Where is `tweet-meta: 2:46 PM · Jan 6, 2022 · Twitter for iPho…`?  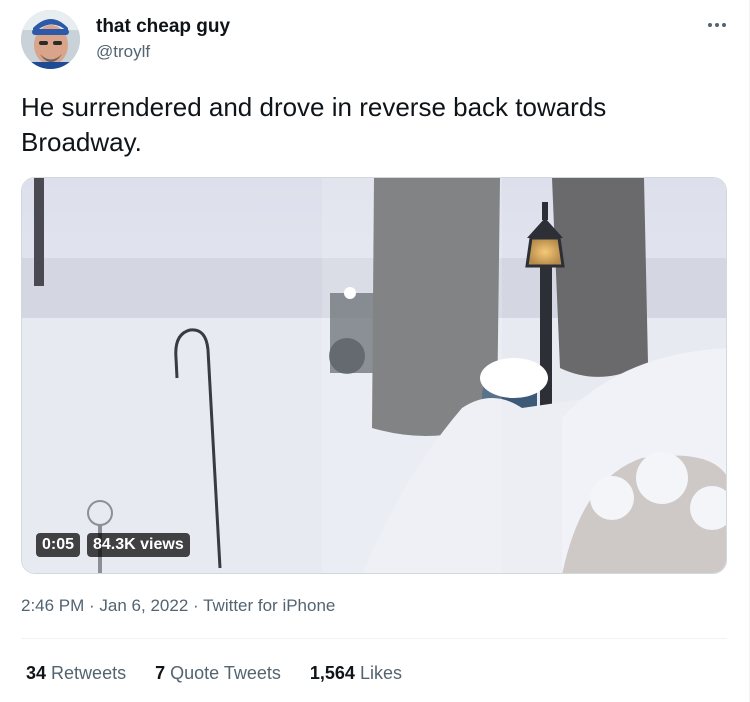
tweet-meta: 2:46 PM · Jan 6, 2022 · Twitter for iPho… is located at coordinates (178, 606).